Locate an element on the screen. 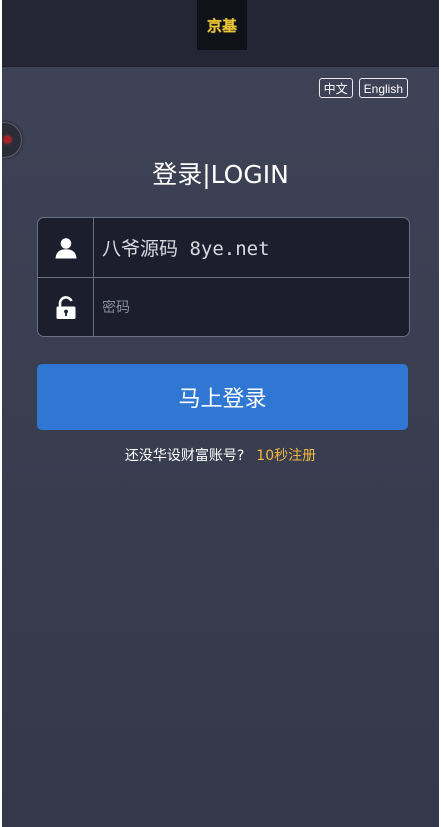  lang-english-button: English is located at coordinates (383, 88).